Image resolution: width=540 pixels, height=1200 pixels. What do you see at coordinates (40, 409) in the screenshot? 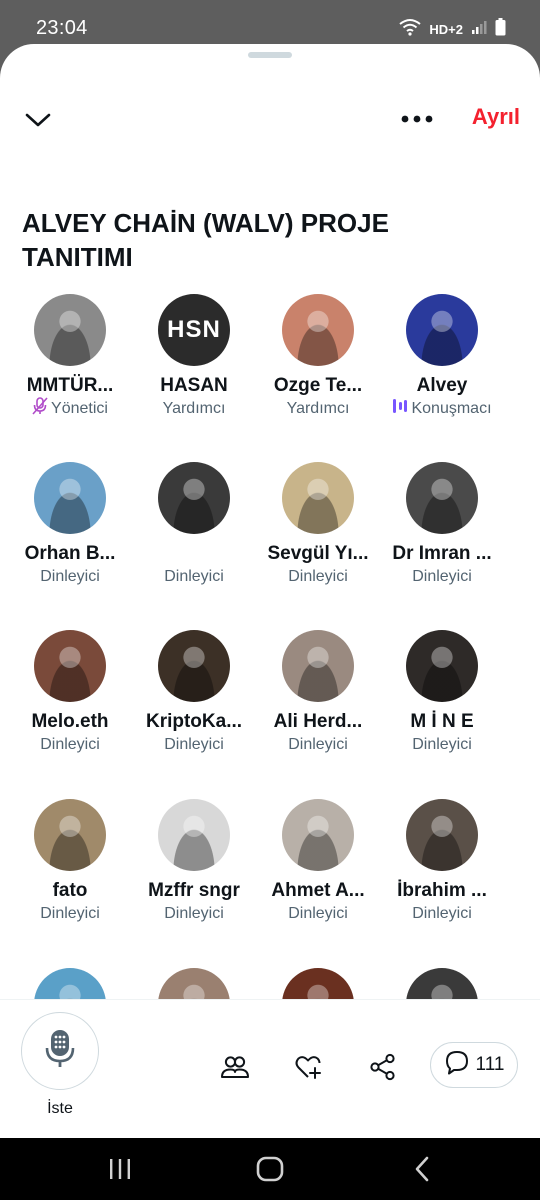
I see `mic-off-icon` at bounding box center [40, 409].